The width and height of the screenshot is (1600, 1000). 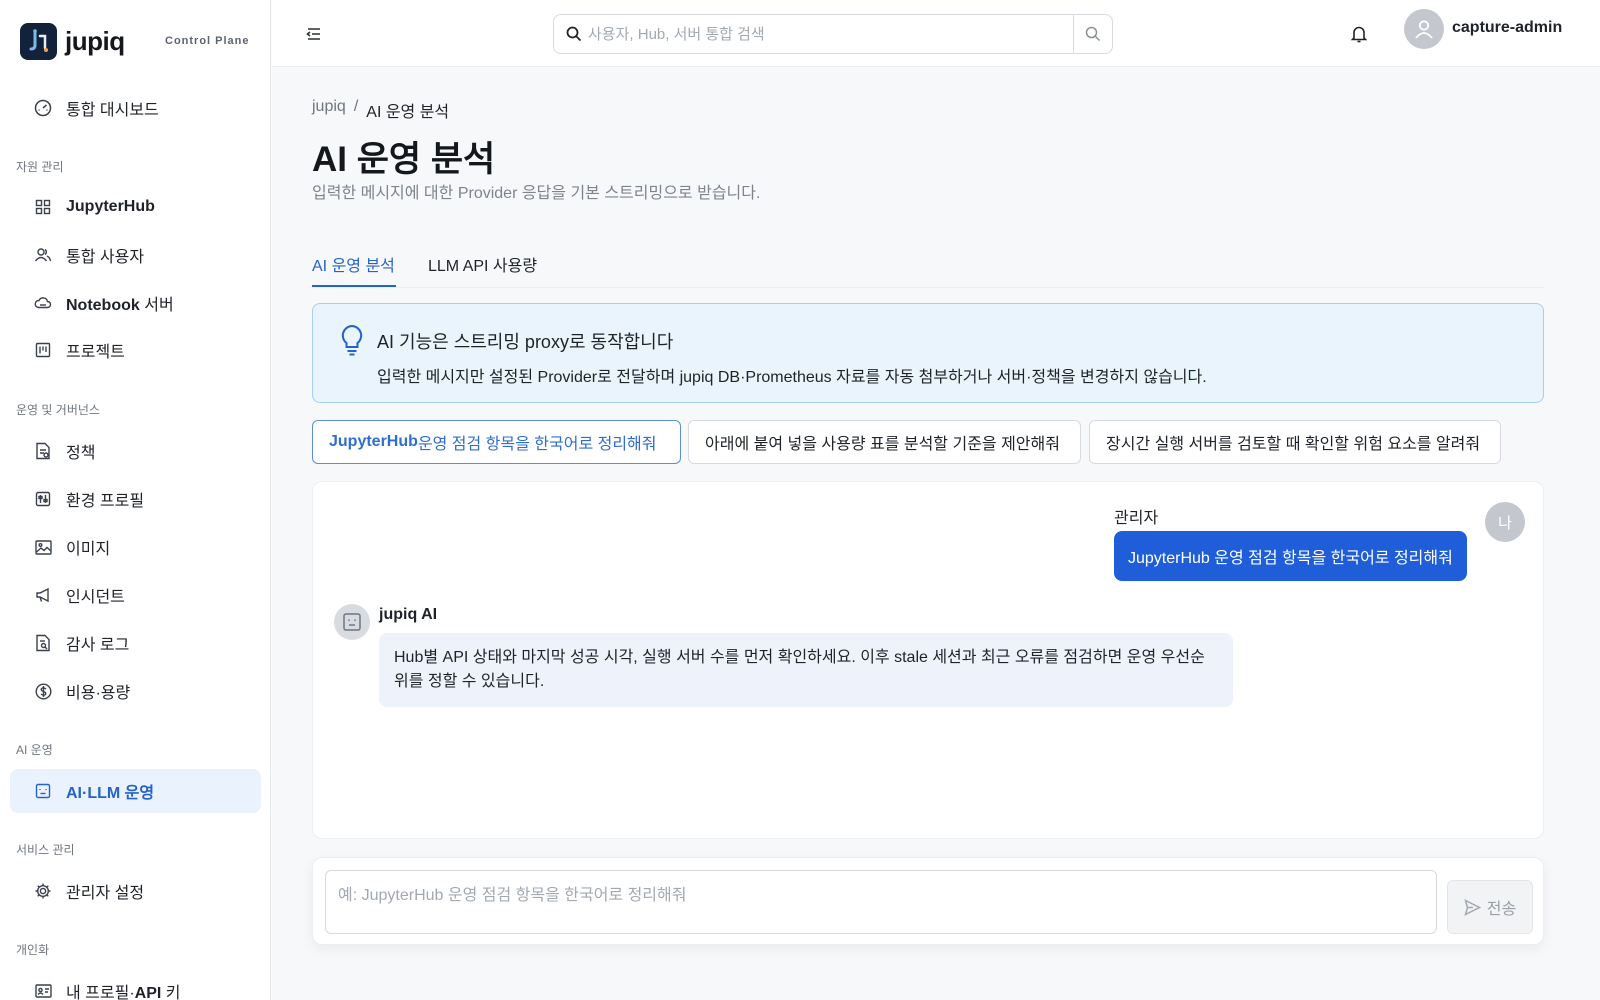 I want to click on audit-doc-icon, so click(x=43, y=643).